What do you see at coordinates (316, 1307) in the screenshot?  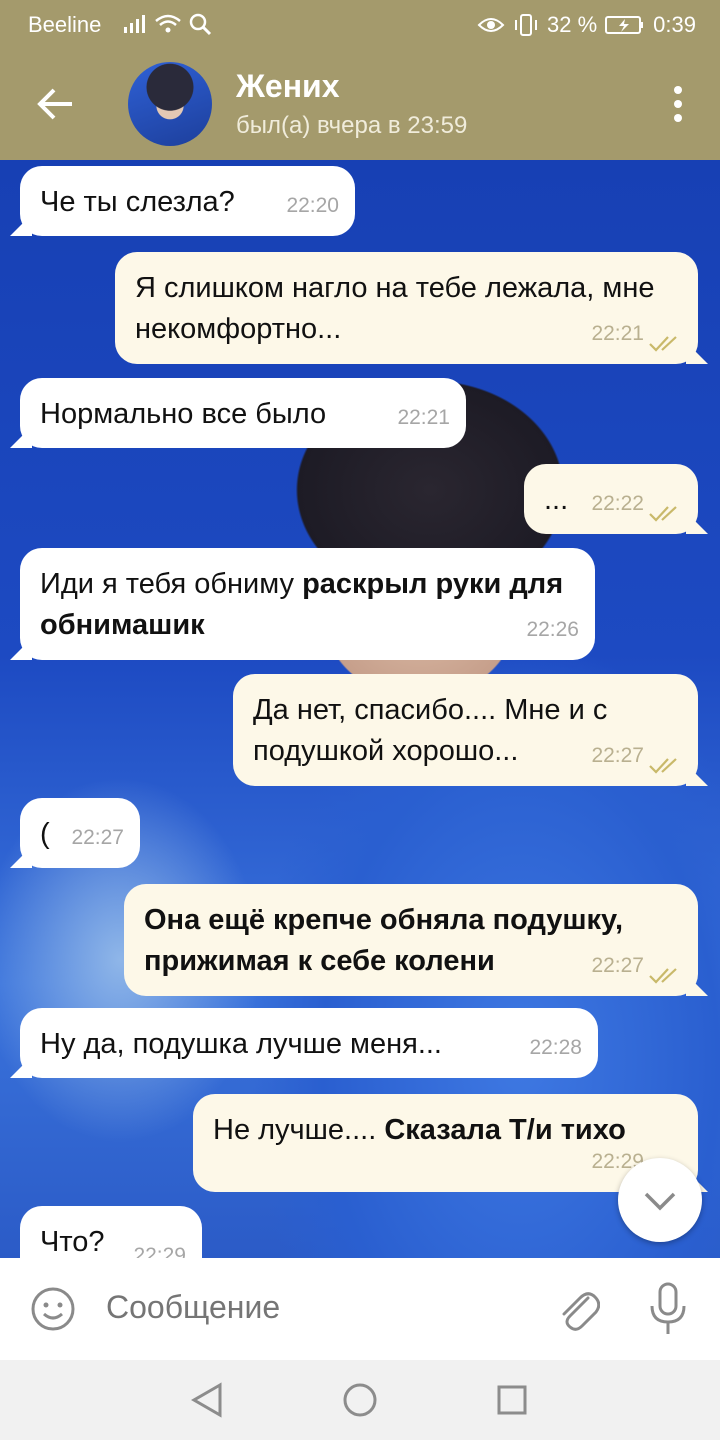 I see `message-input` at bounding box center [316, 1307].